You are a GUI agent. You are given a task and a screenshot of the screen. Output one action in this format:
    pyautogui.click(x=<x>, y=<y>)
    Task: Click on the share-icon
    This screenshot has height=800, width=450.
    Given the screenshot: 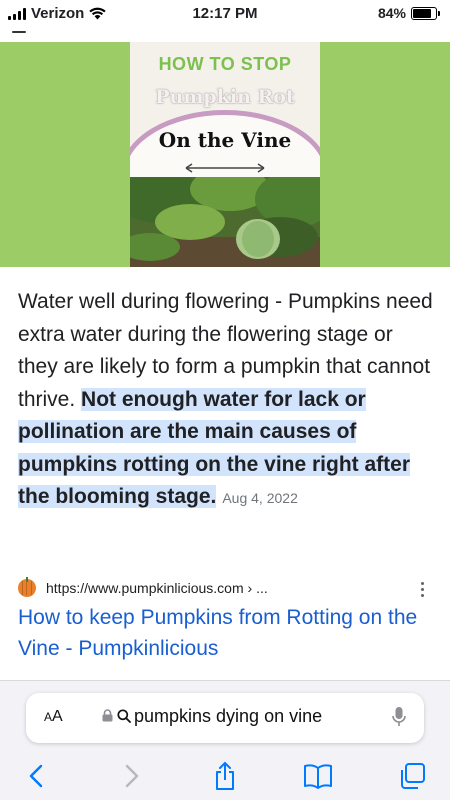 What is the action you would take?
    pyautogui.click(x=225, y=776)
    